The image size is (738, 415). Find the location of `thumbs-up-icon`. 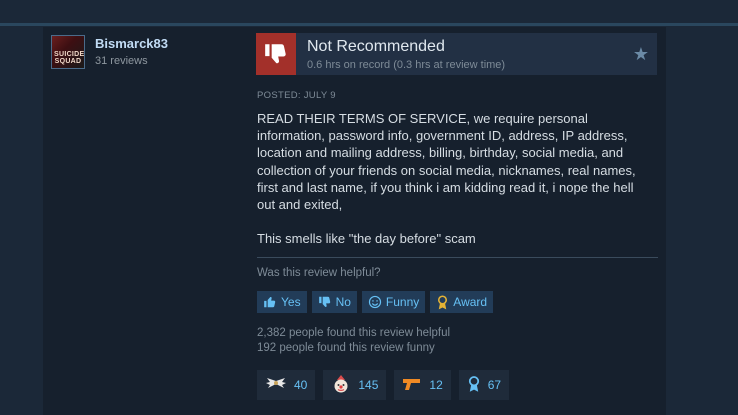

thumbs-up-icon is located at coordinates (270, 302).